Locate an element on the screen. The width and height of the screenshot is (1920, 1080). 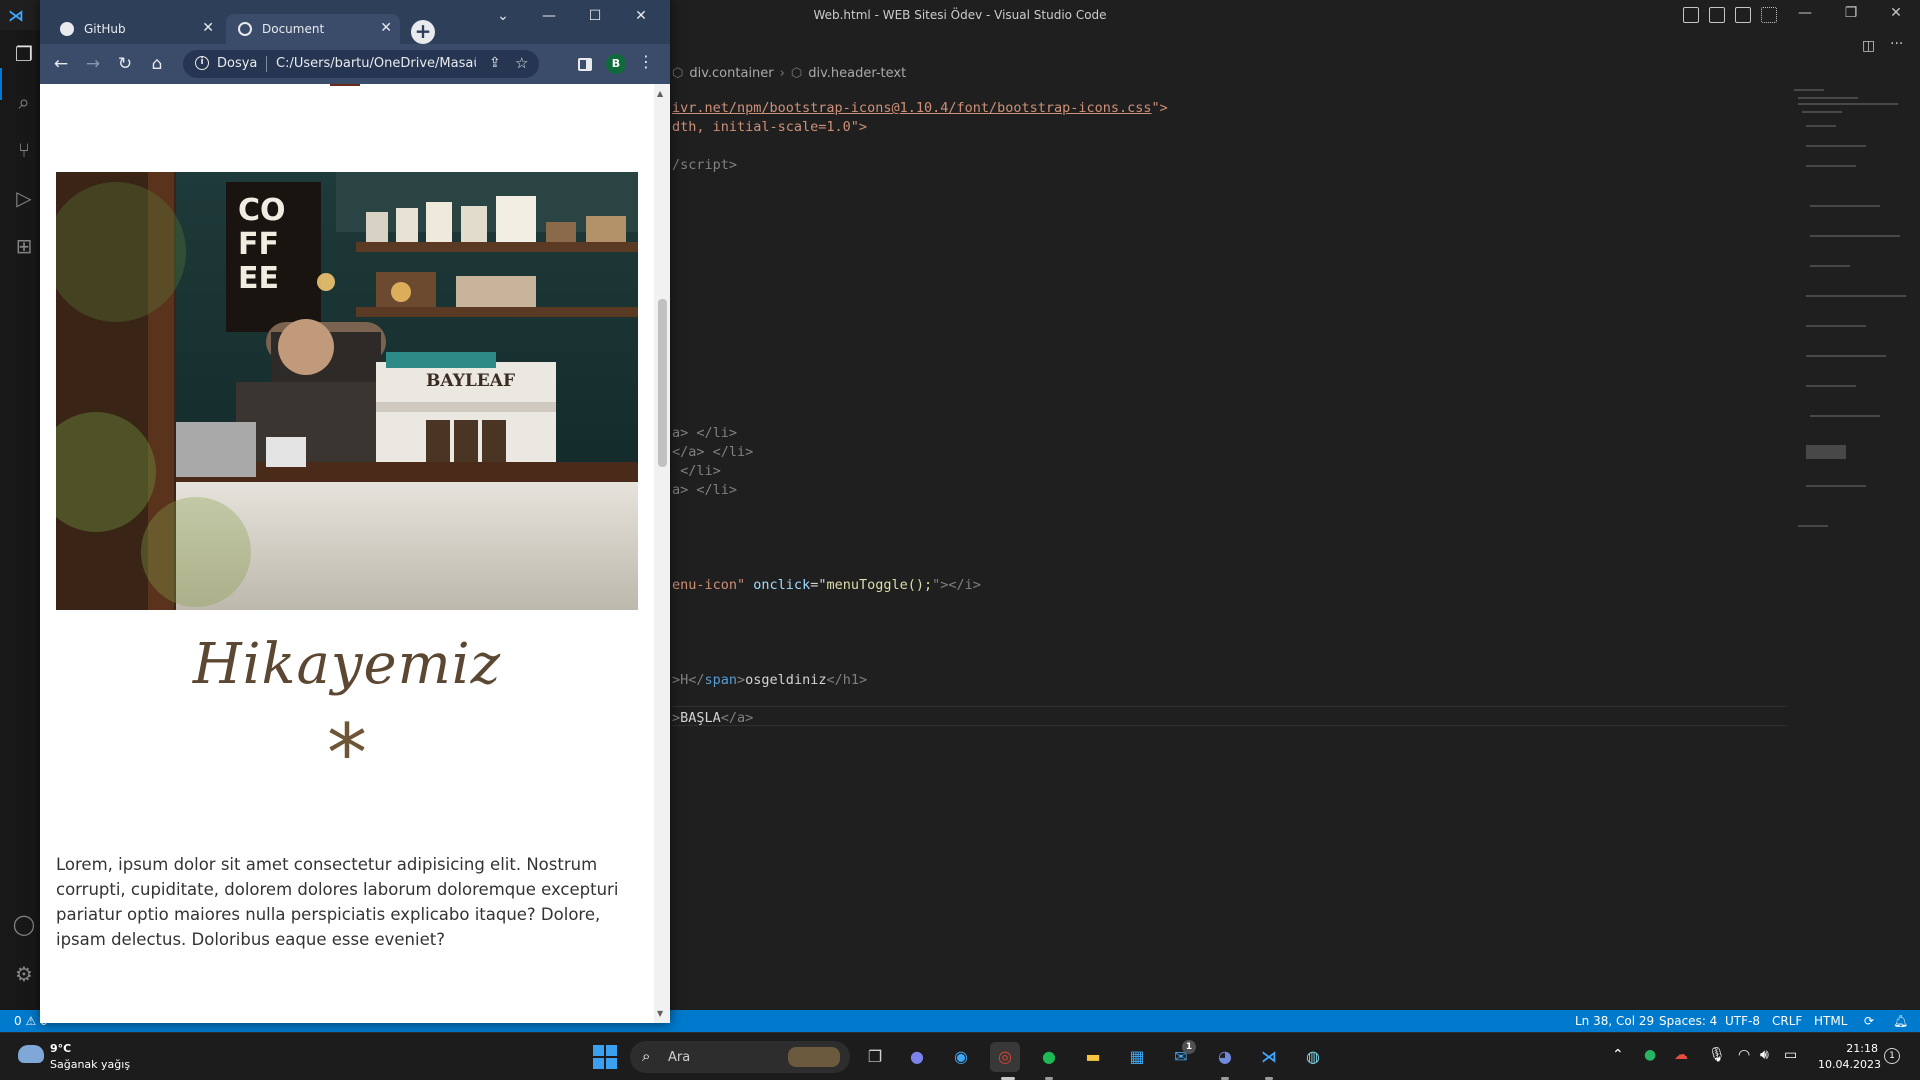
bookmark-star-icon: ☆ is located at coordinates (521, 63).